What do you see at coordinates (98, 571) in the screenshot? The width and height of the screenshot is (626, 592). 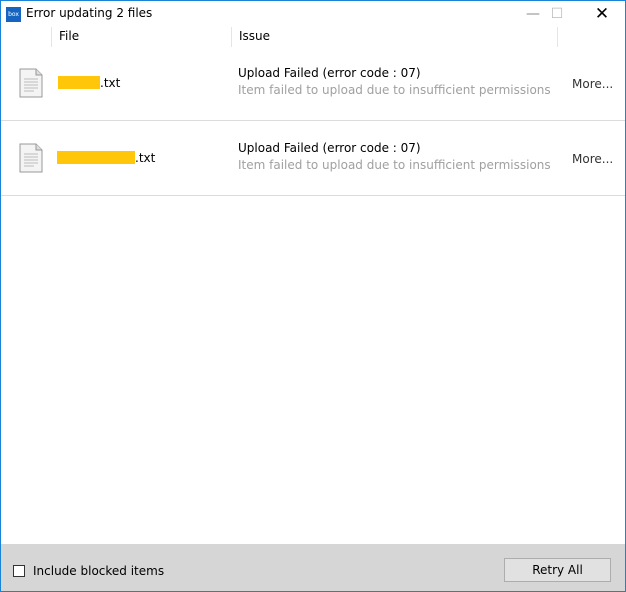 I see `include-blocked-label: Include blocked items` at bounding box center [98, 571].